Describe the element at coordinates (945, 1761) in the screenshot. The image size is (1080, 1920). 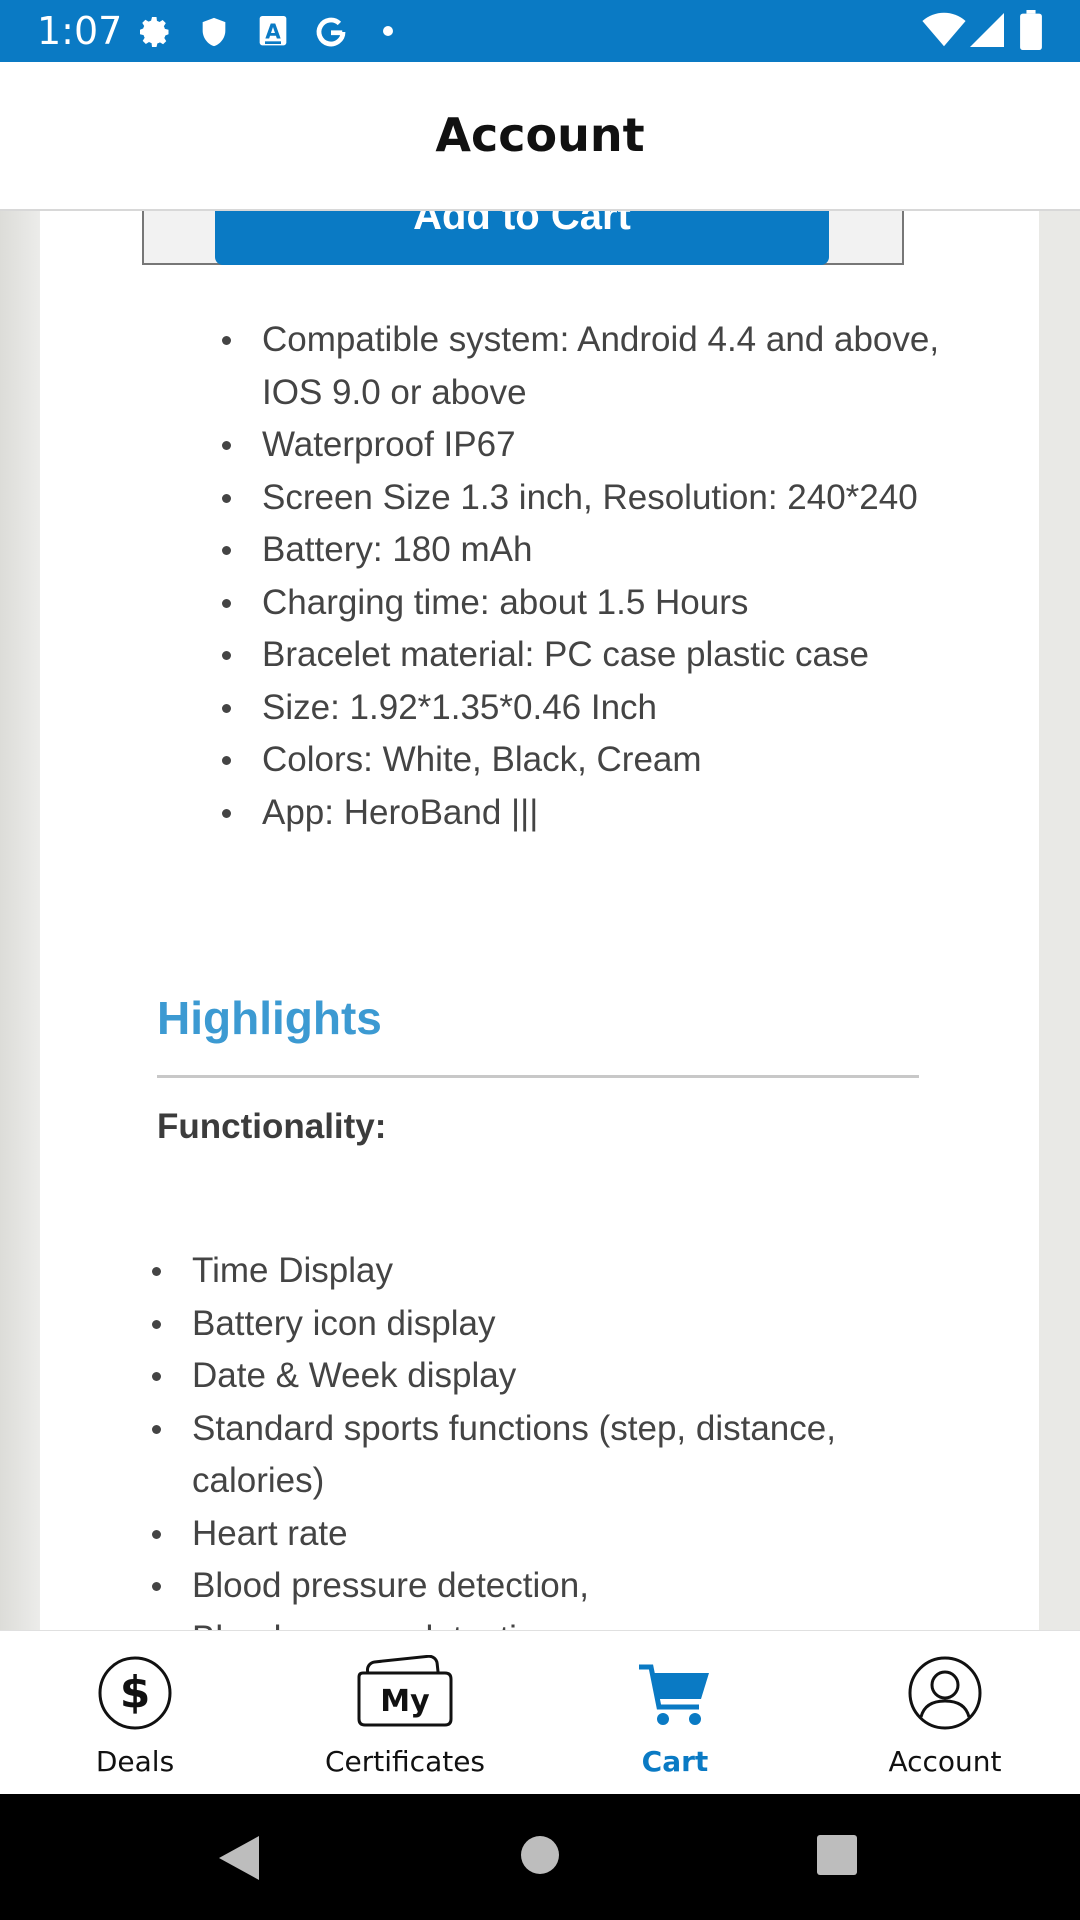
I see `nav-account-label: Account` at that location.